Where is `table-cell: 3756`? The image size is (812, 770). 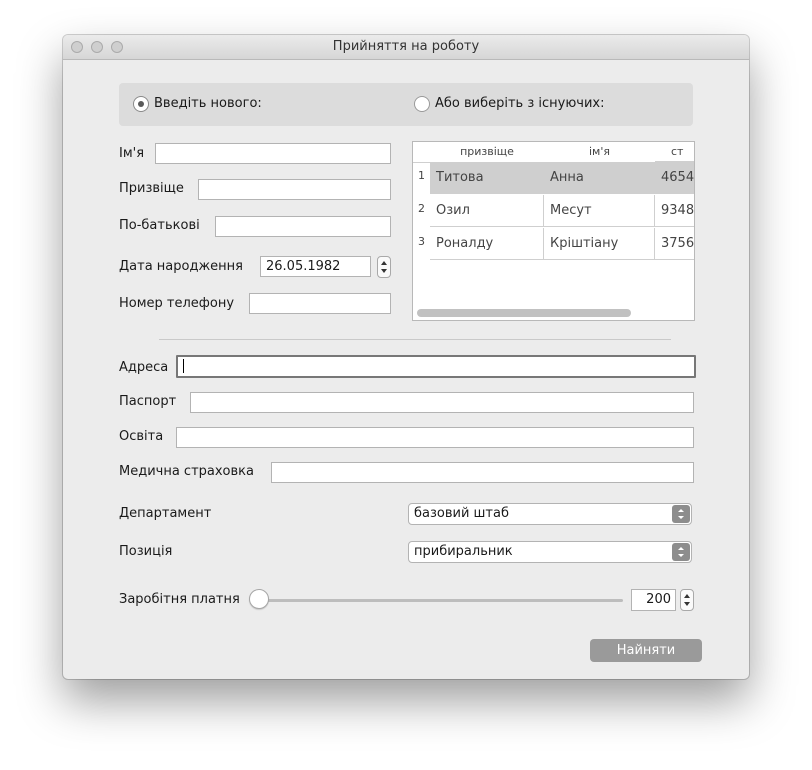 table-cell: 3756 is located at coordinates (674, 244).